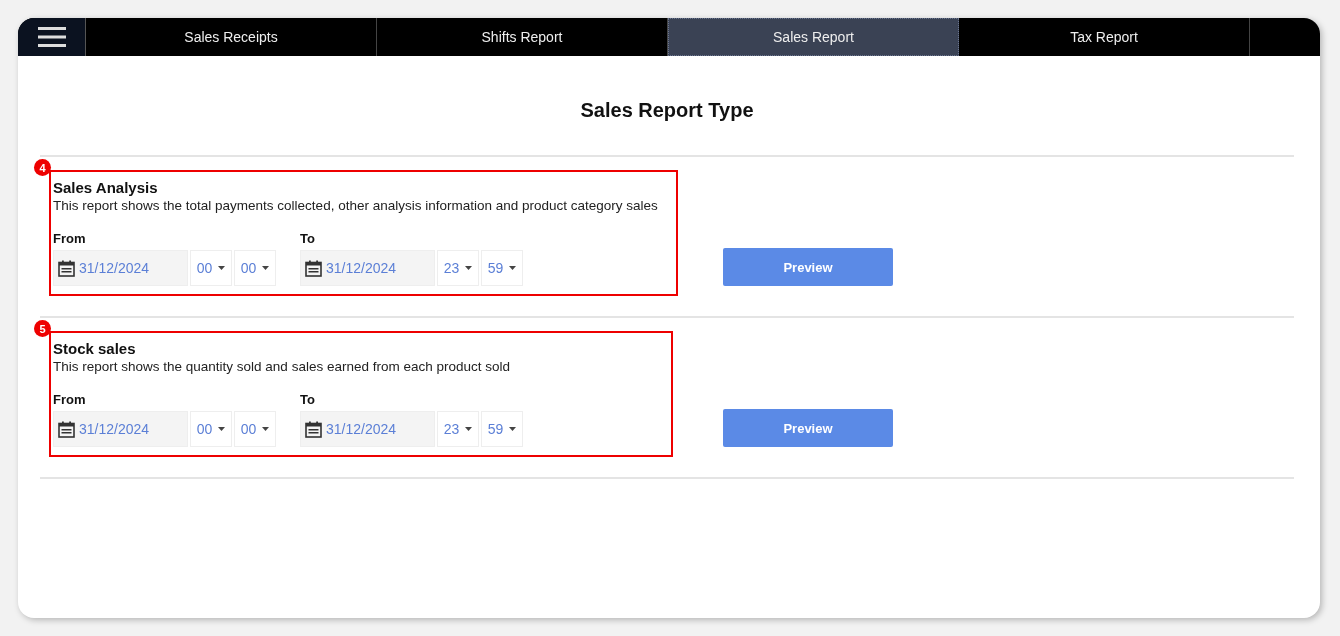 This screenshot has width=1340, height=636. I want to click on section-title: Stock sales, so click(95, 348).